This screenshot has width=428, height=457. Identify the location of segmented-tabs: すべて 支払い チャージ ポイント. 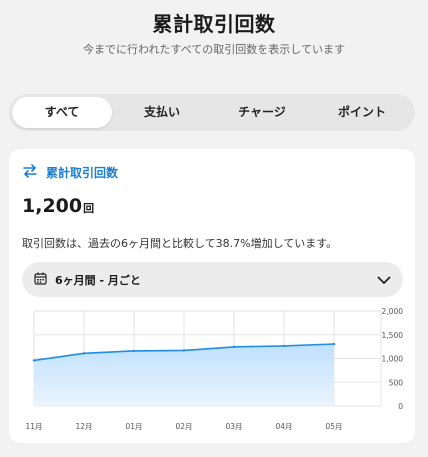
(212, 112).